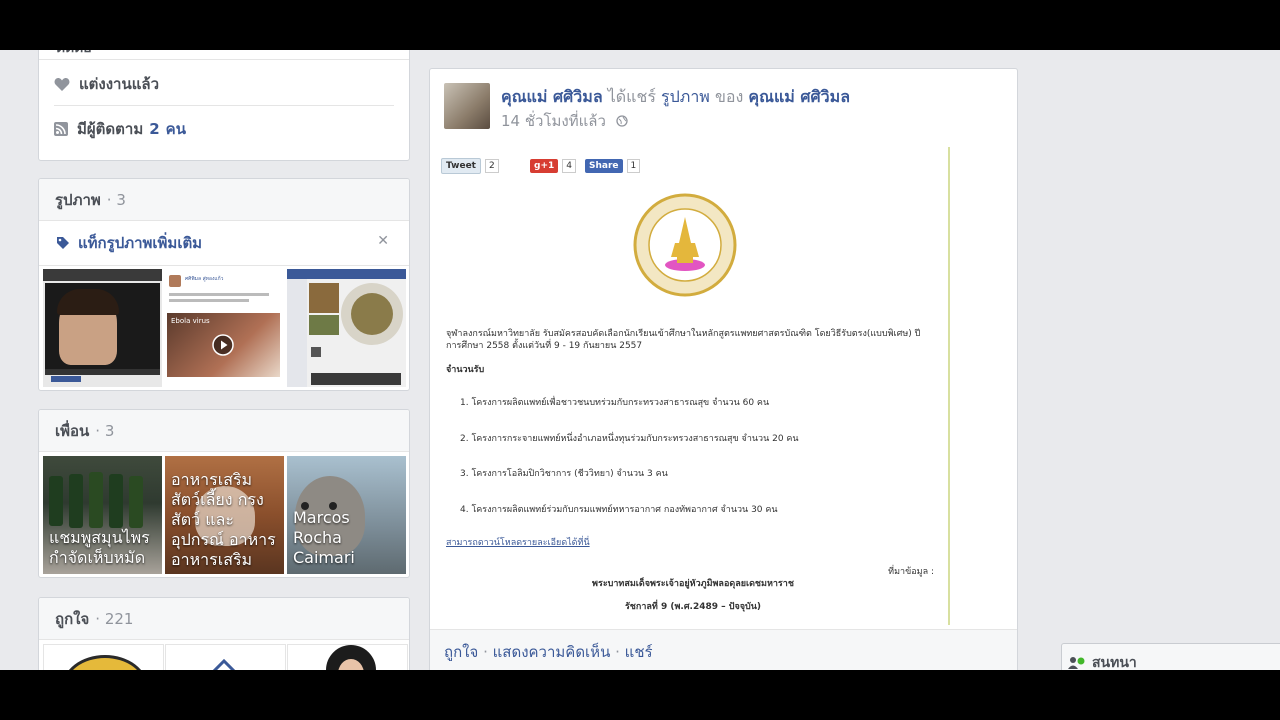 The image size is (1280, 720). Describe the element at coordinates (1114, 661) in the screenshot. I see `chat-label: สนทนา` at that location.